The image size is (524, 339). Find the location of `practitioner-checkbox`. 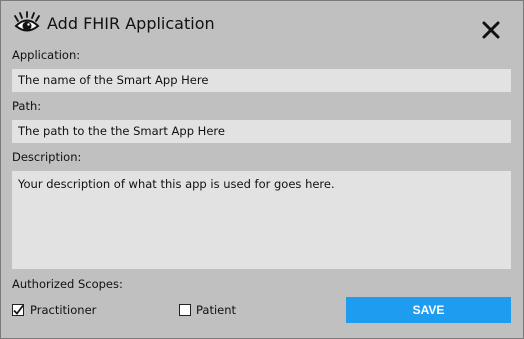

practitioner-checkbox is located at coordinates (18, 310).